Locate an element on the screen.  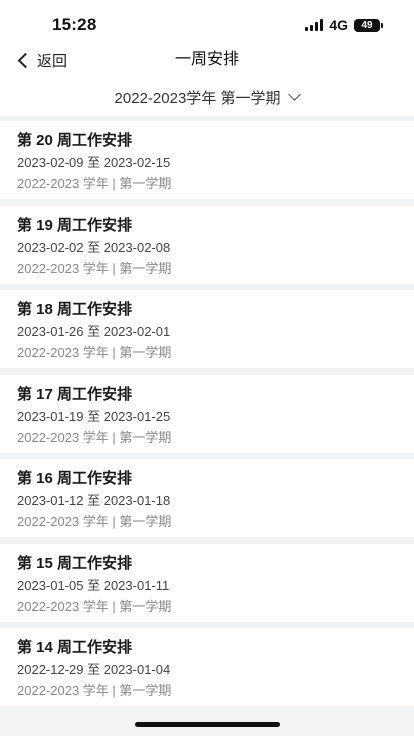
week-title: 第 16 周工作安排 is located at coordinates (75, 478).